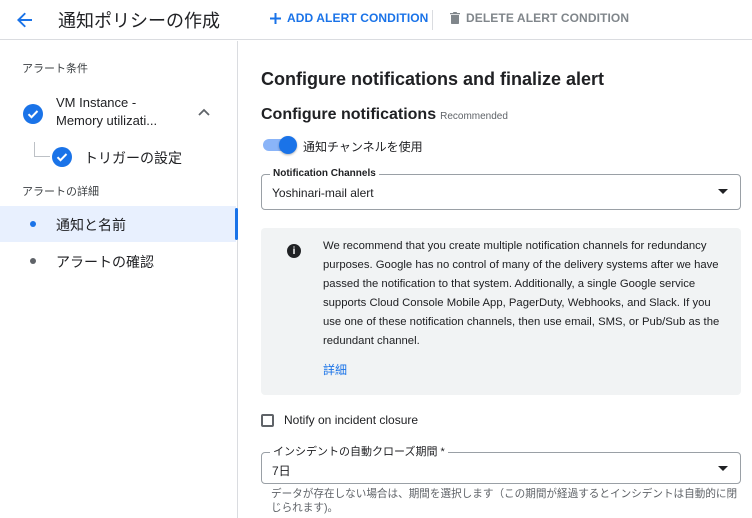  I want to click on notification-channels-value: Yoshinari-mail alert, so click(323, 193).